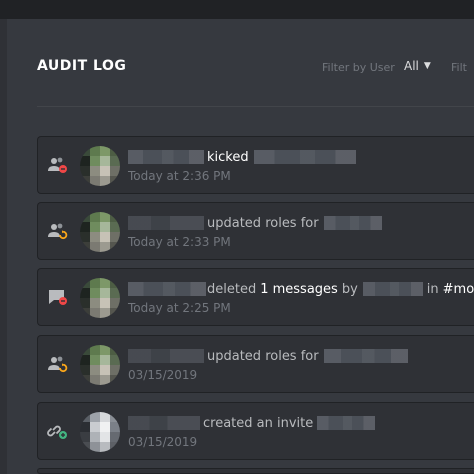  What do you see at coordinates (58, 297) in the screenshot?
I see `message-delete-icon` at bounding box center [58, 297].